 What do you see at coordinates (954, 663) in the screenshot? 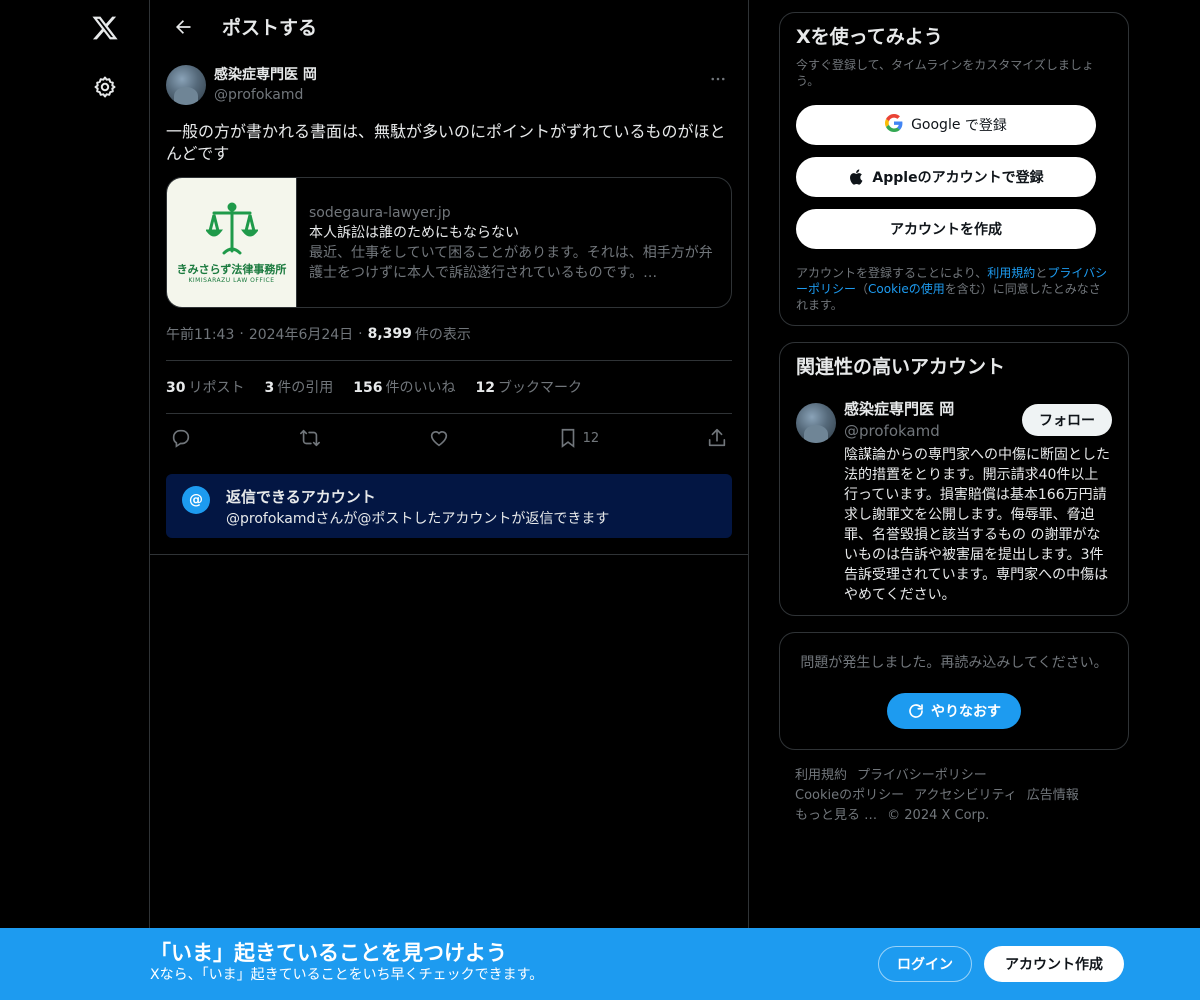
I see `error-message: 問題が発生しました。再読み込みしてください。` at bounding box center [954, 663].